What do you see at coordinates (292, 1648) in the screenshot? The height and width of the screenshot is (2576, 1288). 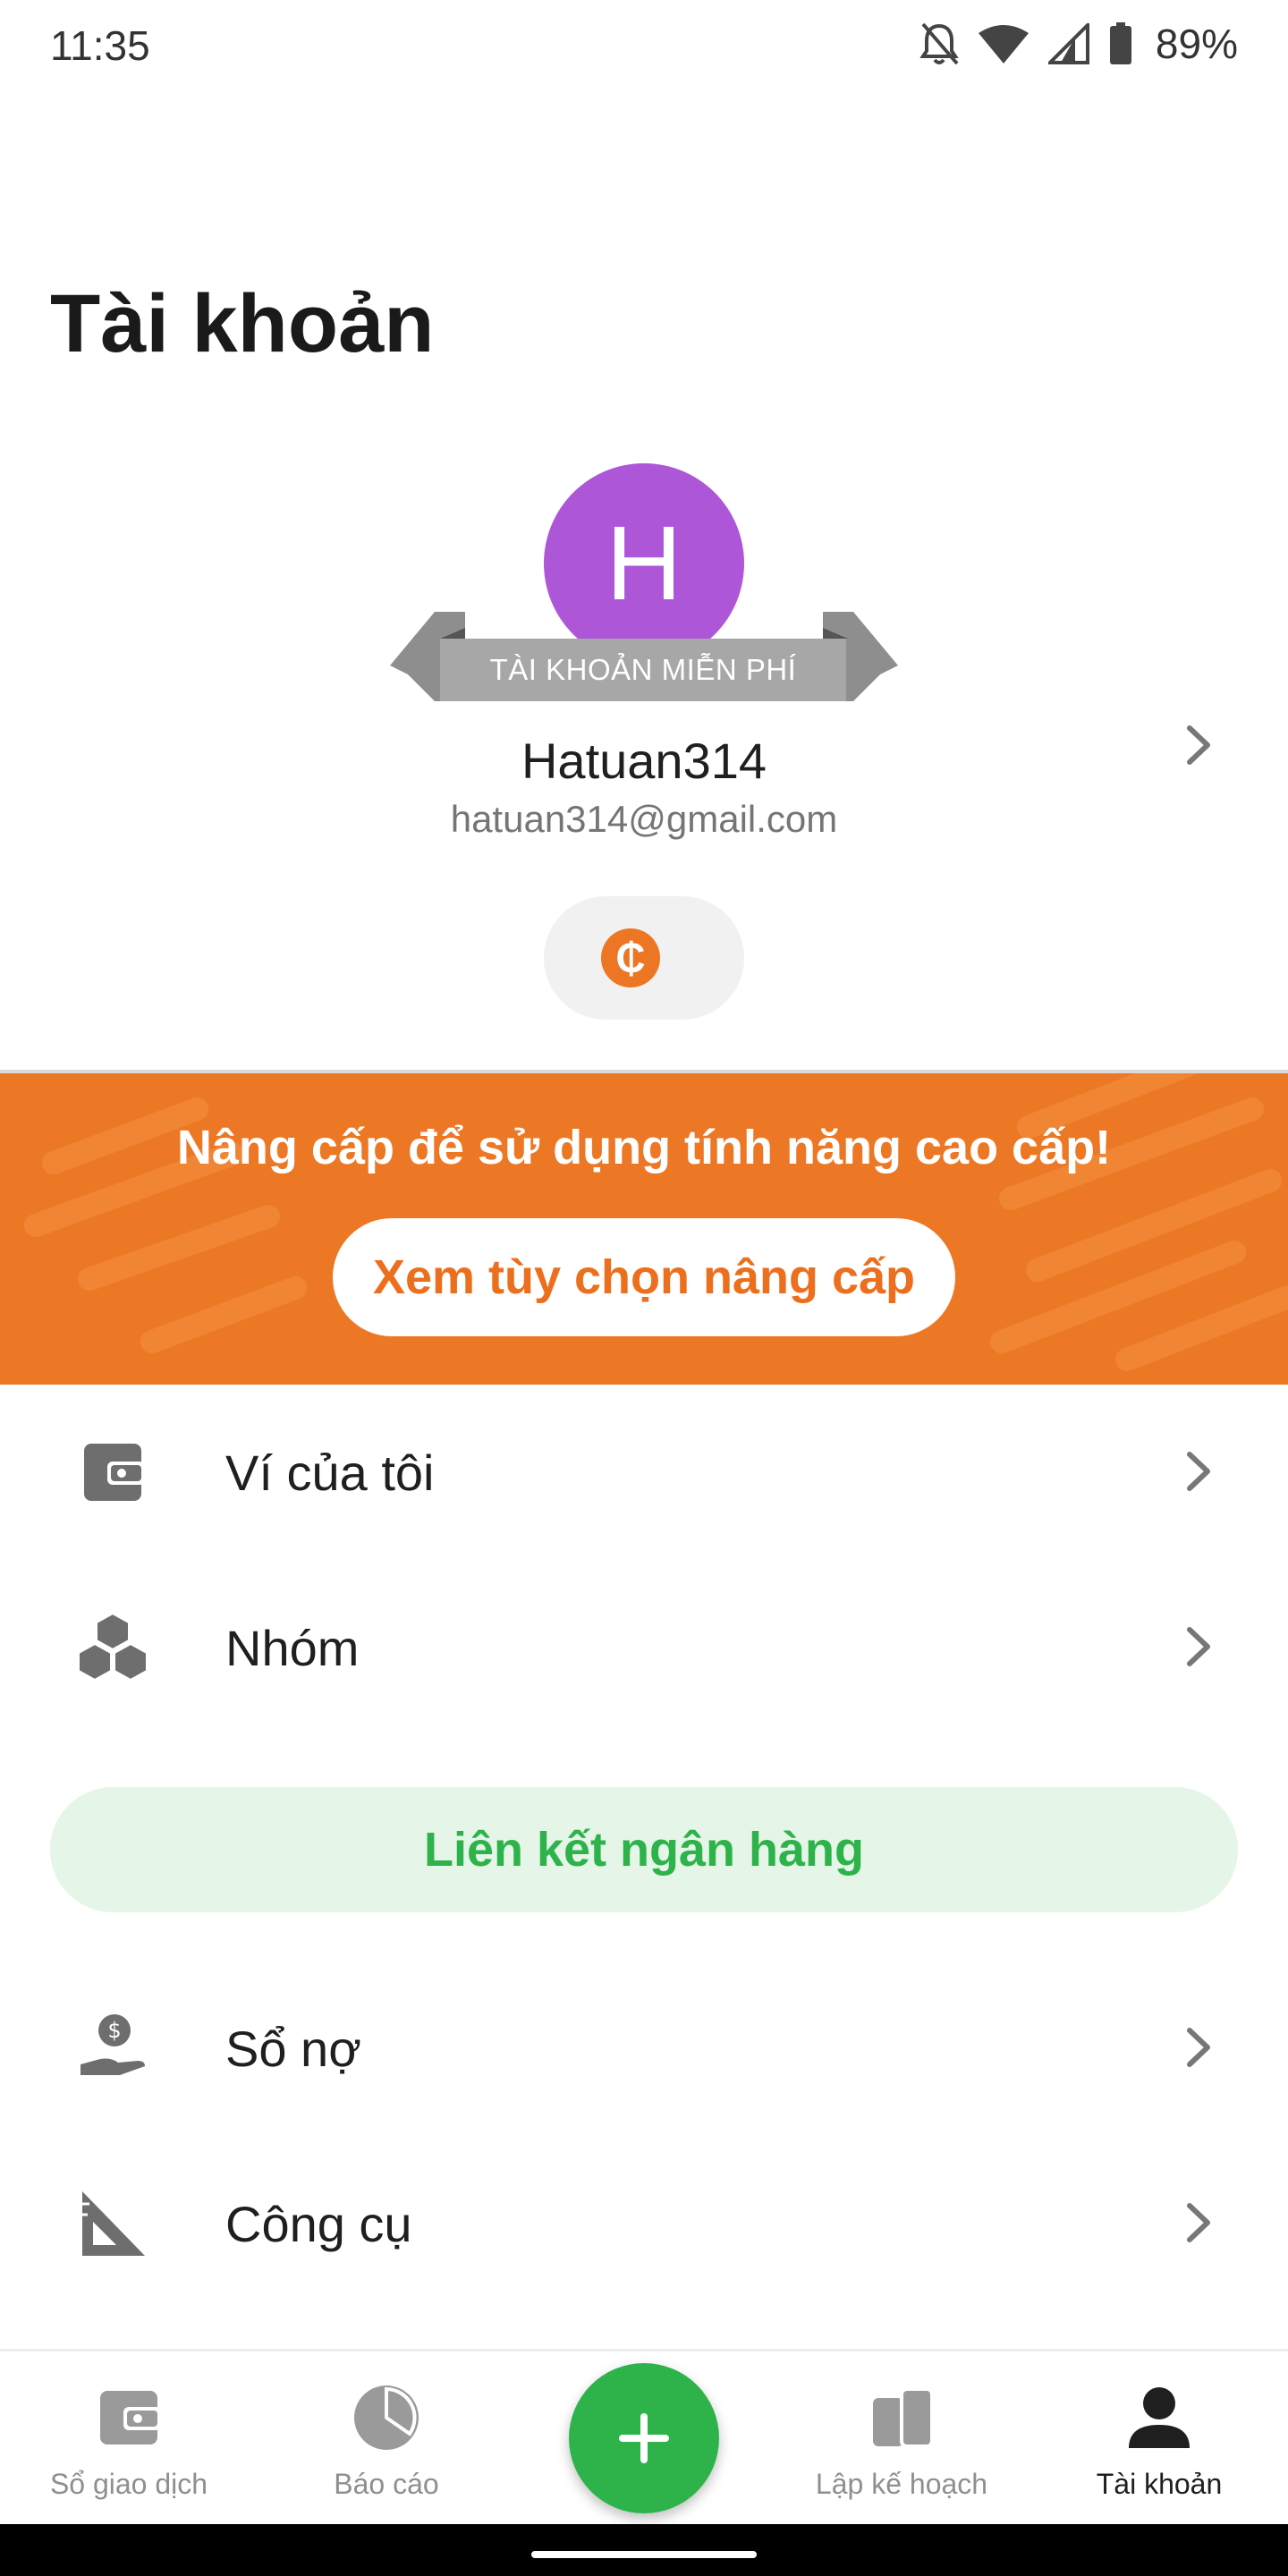 I see `menu-label: Nhóm` at bounding box center [292, 1648].